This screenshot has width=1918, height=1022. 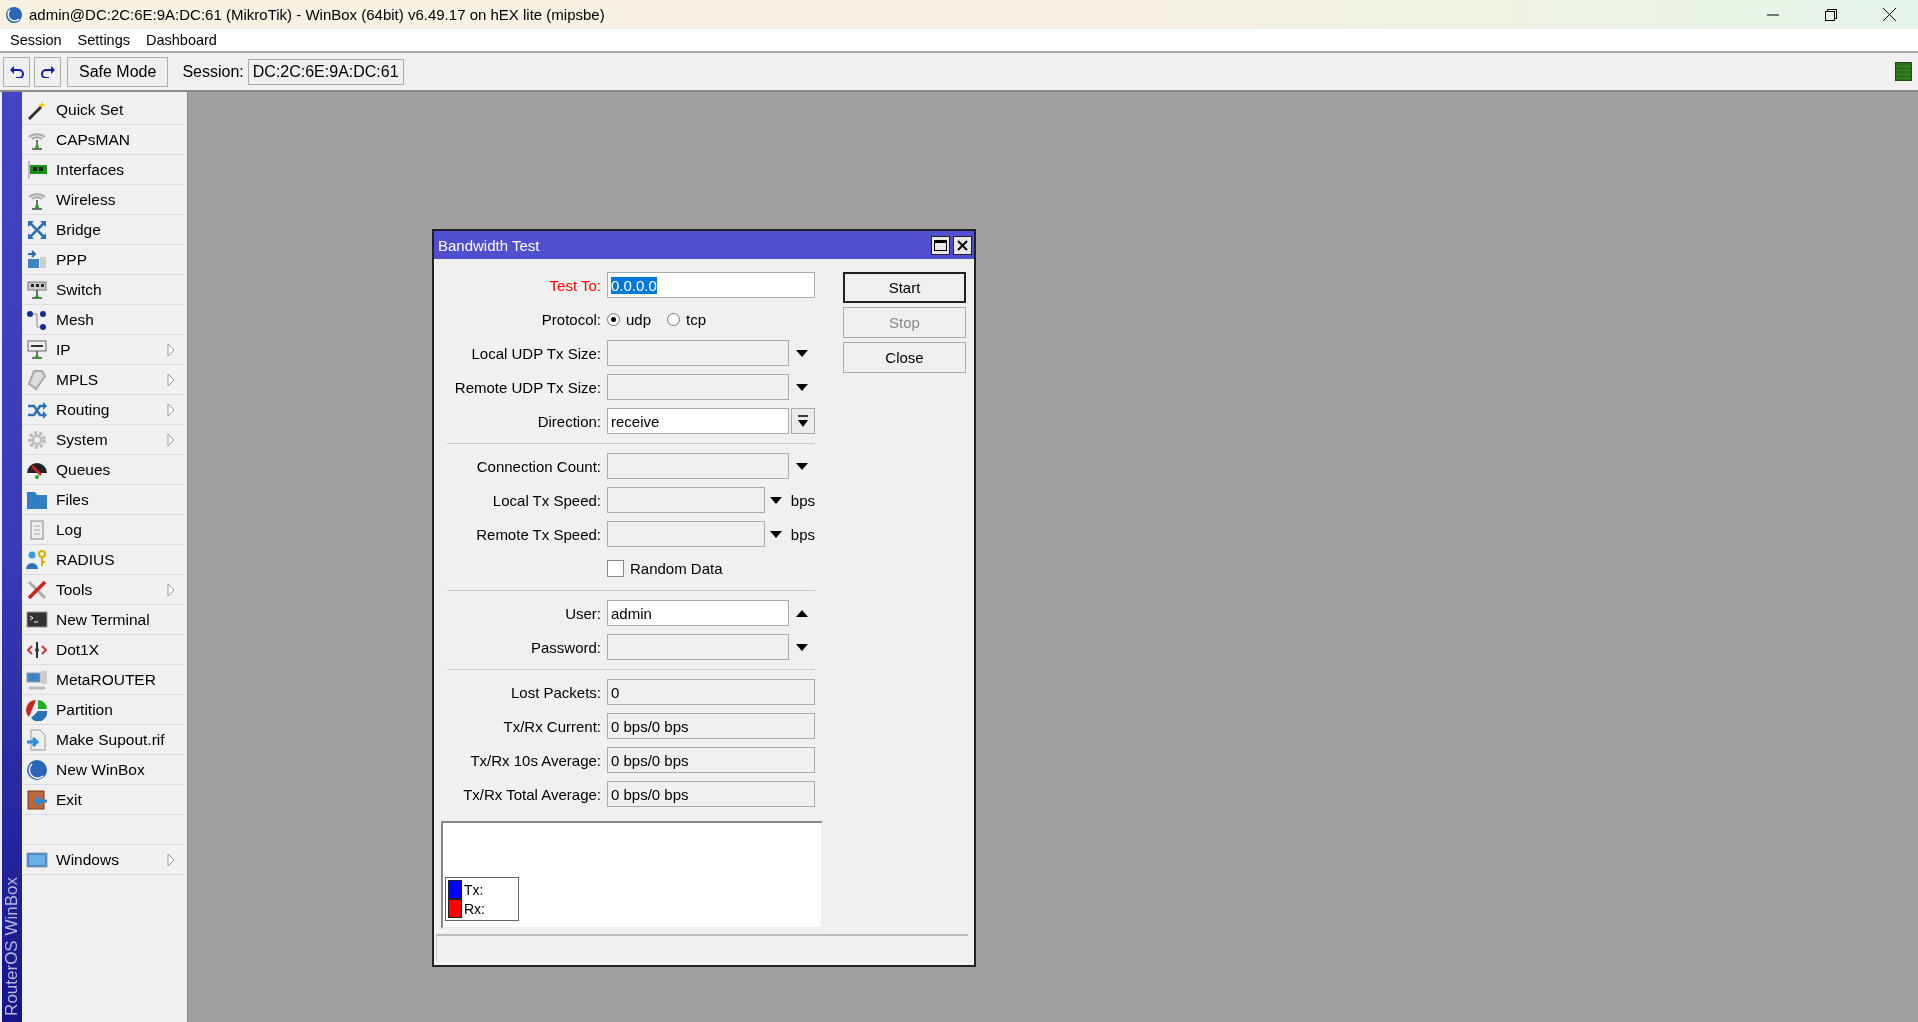 What do you see at coordinates (535, 760) in the screenshot?
I see `field-label: Tx/Rx 10s Average:` at bounding box center [535, 760].